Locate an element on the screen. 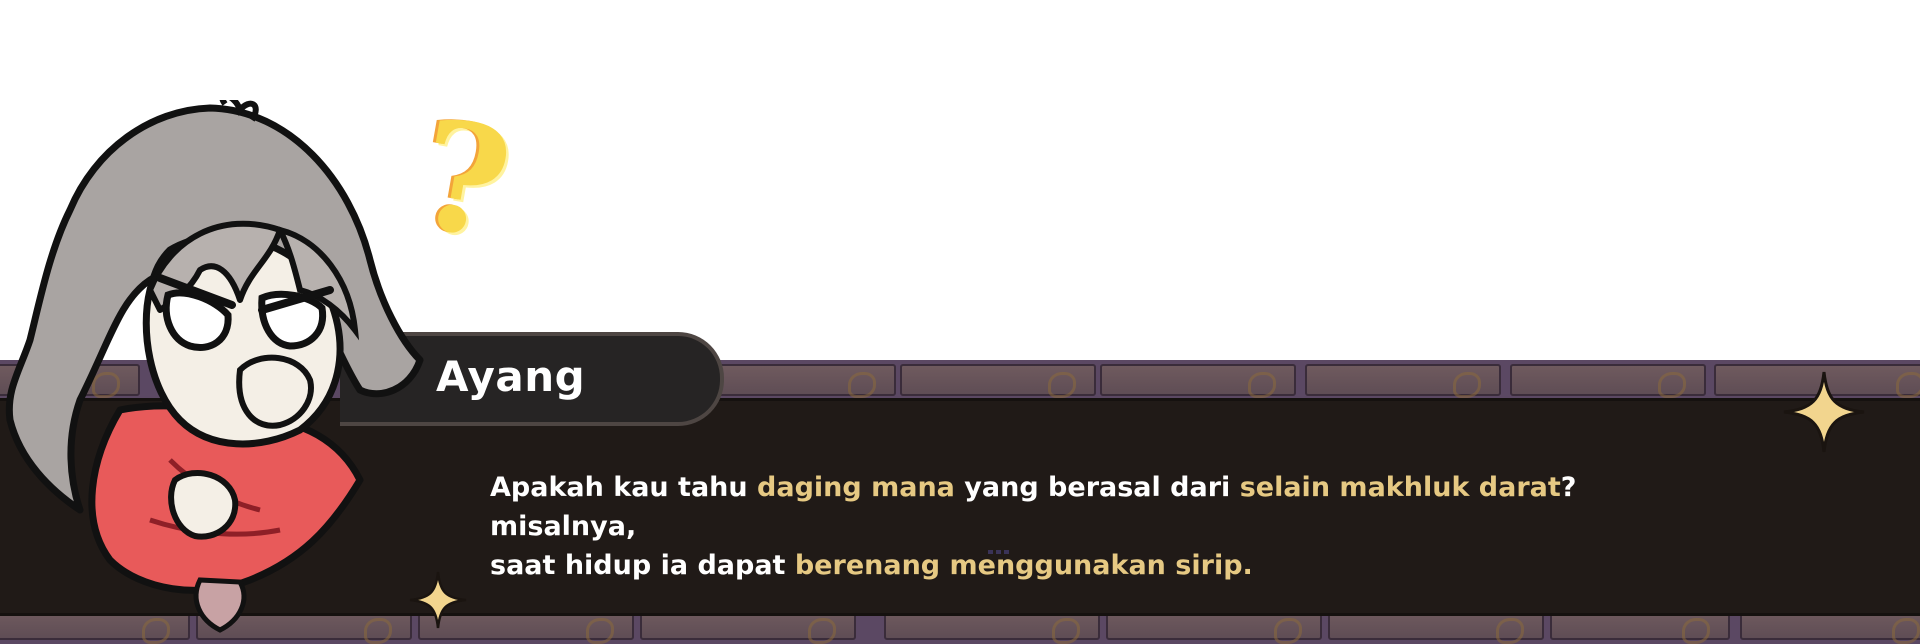 The height and width of the screenshot is (644, 1920). dialogue-segment: saat hidup ia dapat is located at coordinates (642, 565).